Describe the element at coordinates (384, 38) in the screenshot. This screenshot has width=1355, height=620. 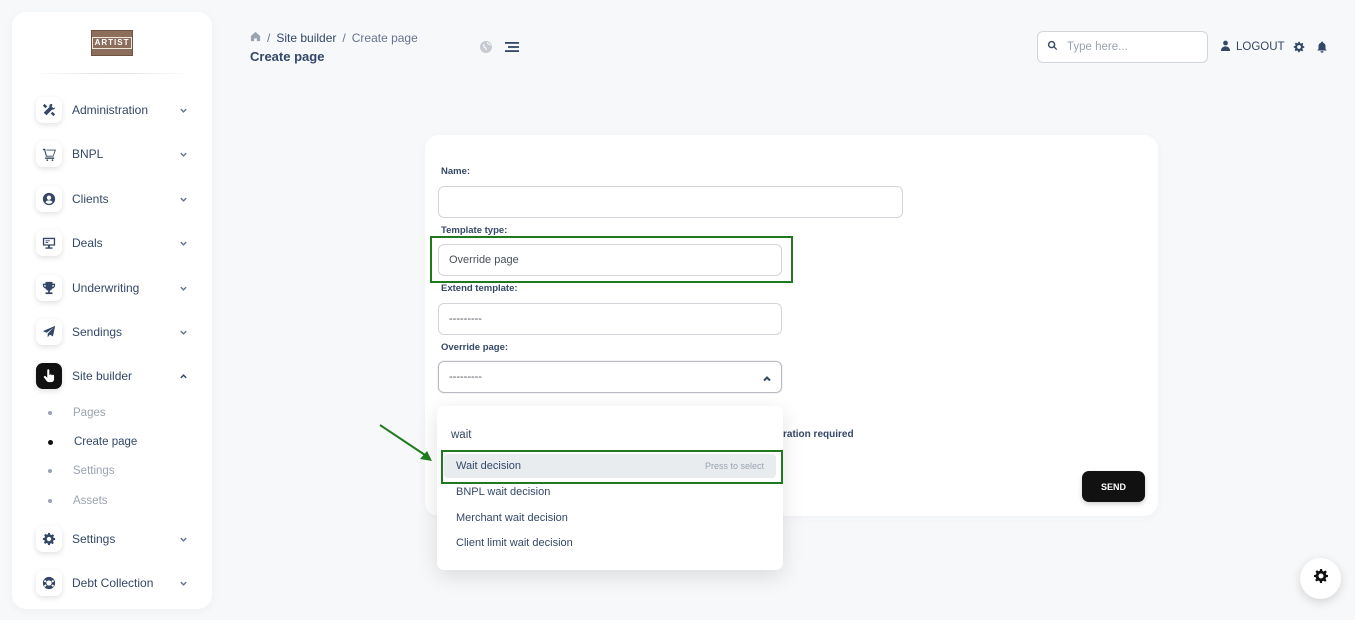
I see `breadcrumb-current: Create page` at that location.